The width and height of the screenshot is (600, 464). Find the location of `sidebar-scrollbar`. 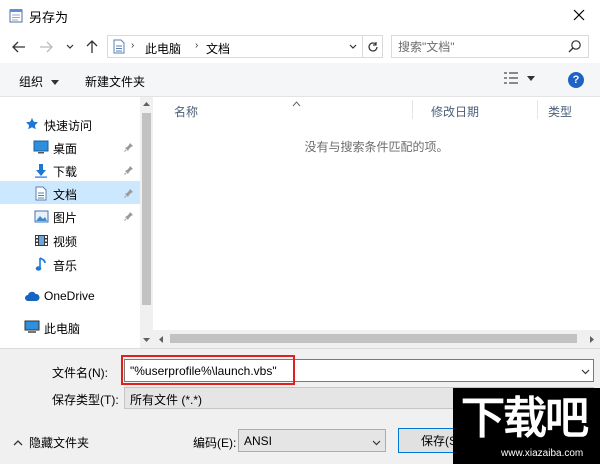

sidebar-scrollbar is located at coordinates (146, 222).